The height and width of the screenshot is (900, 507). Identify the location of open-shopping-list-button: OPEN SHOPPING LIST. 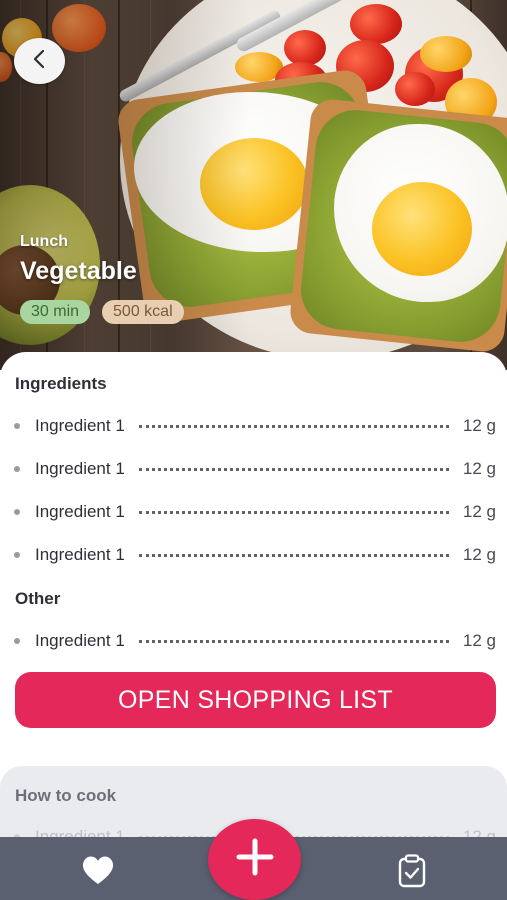
(255, 700).